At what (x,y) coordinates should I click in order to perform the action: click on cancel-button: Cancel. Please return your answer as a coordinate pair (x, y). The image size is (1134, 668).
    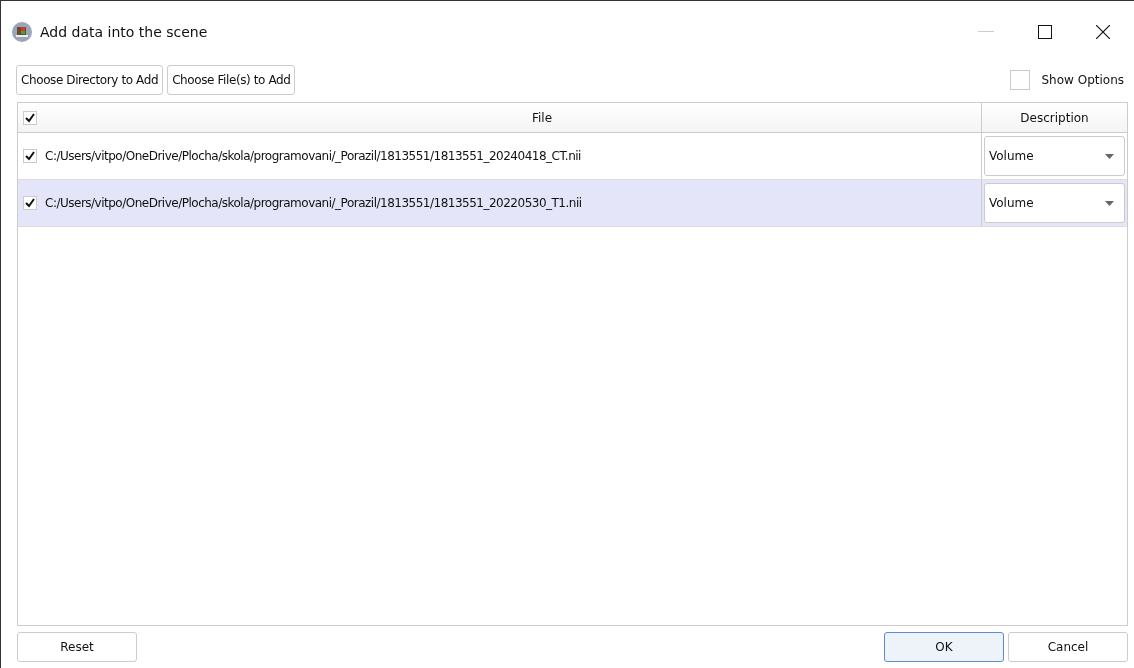
    Looking at the image, I should click on (1068, 647).